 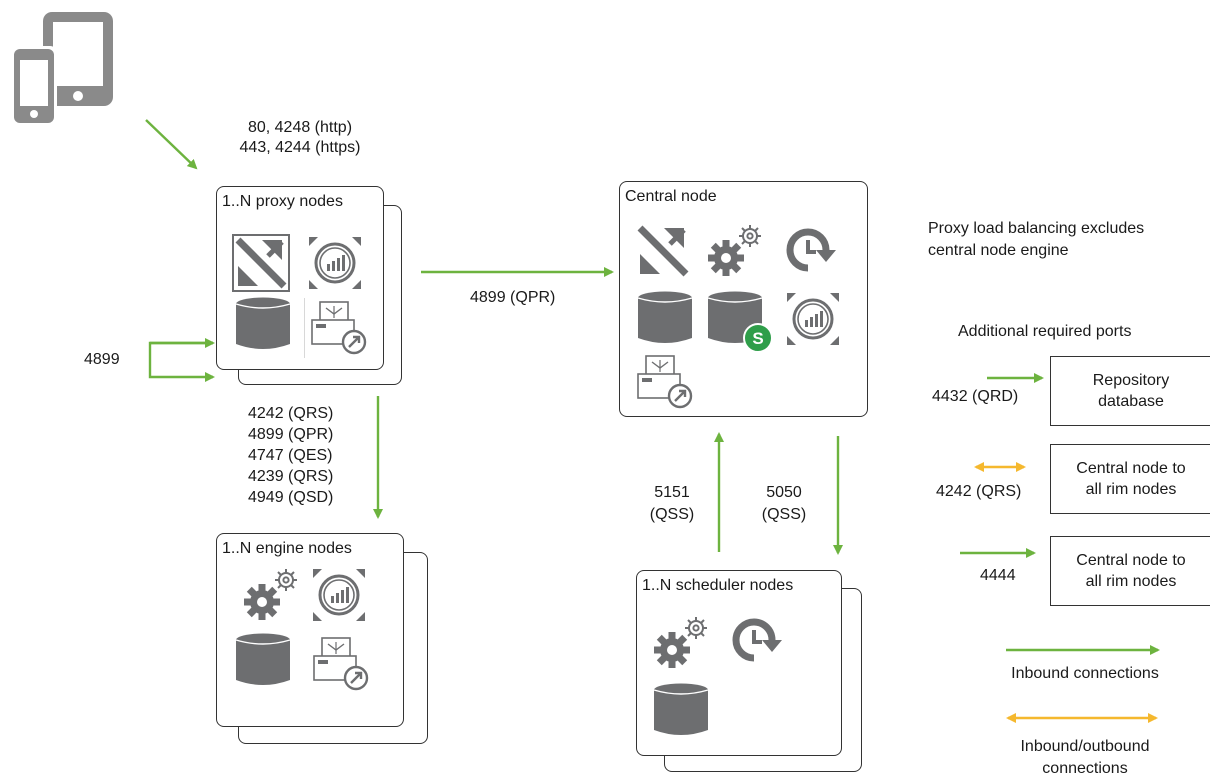 What do you see at coordinates (287, 548) in the screenshot?
I see `engine-node-title: 1..N engine nodes` at bounding box center [287, 548].